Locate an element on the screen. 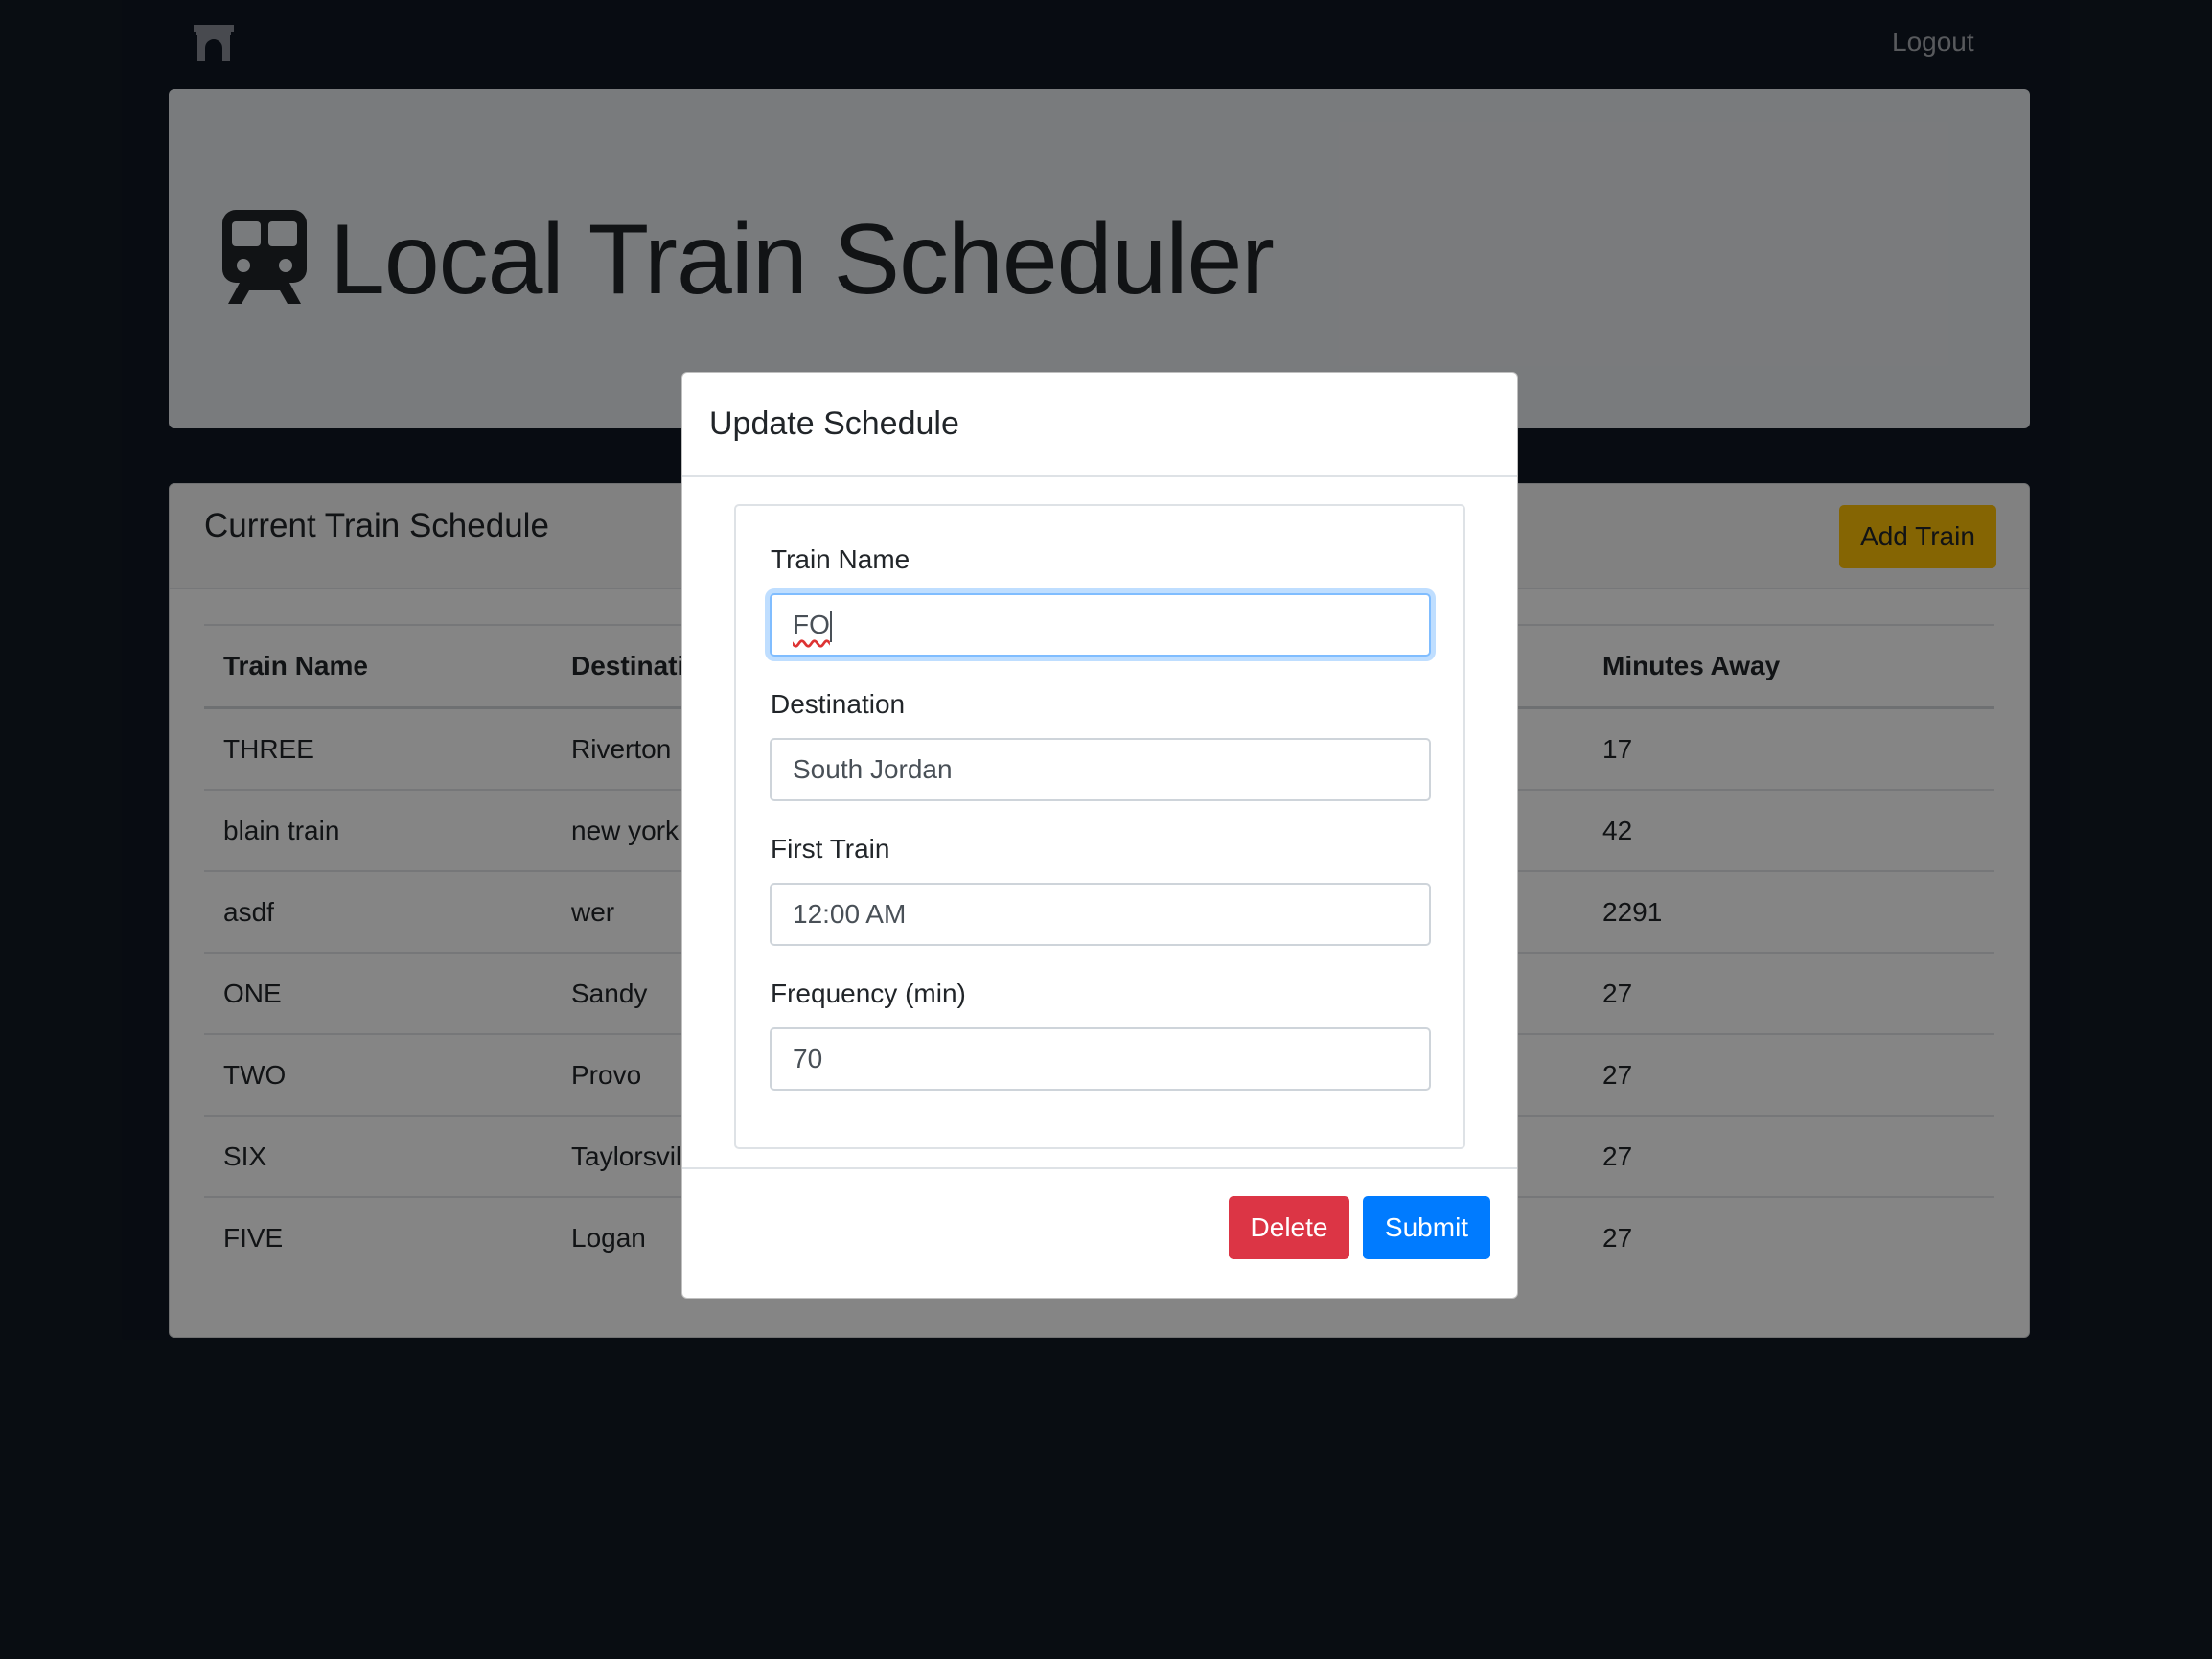 The width and height of the screenshot is (2212, 1659). frequency-label: Frequency (min) is located at coordinates (869, 993).